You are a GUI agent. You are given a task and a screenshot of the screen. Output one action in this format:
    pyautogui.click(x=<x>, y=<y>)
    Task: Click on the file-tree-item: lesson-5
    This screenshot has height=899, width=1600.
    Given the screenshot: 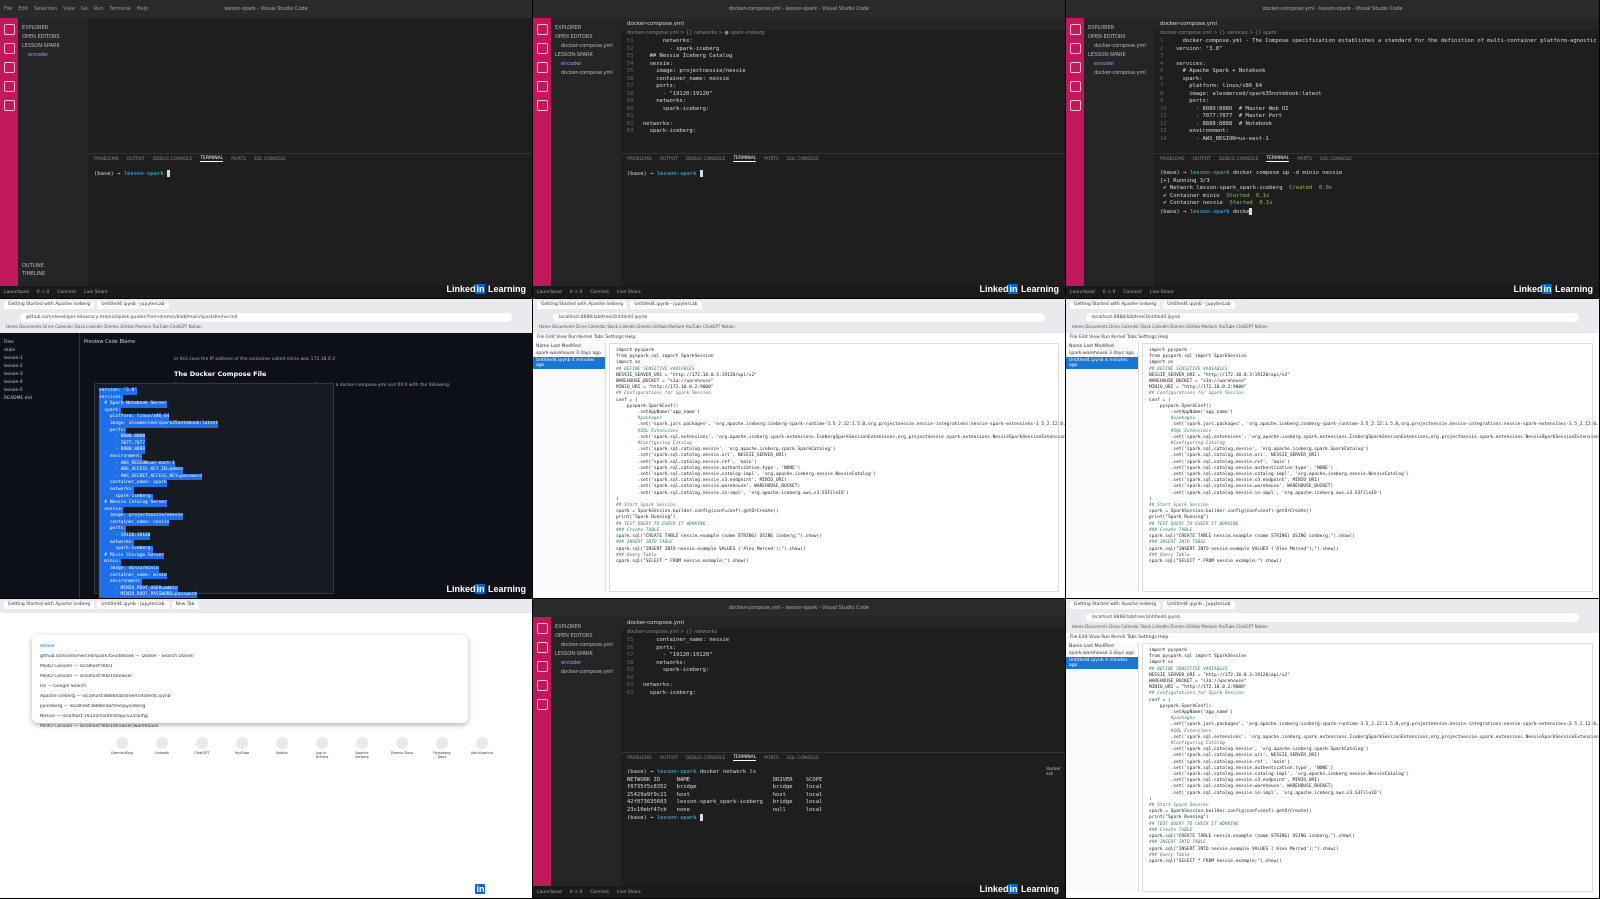 What is the action you would take?
    pyautogui.click(x=39, y=390)
    